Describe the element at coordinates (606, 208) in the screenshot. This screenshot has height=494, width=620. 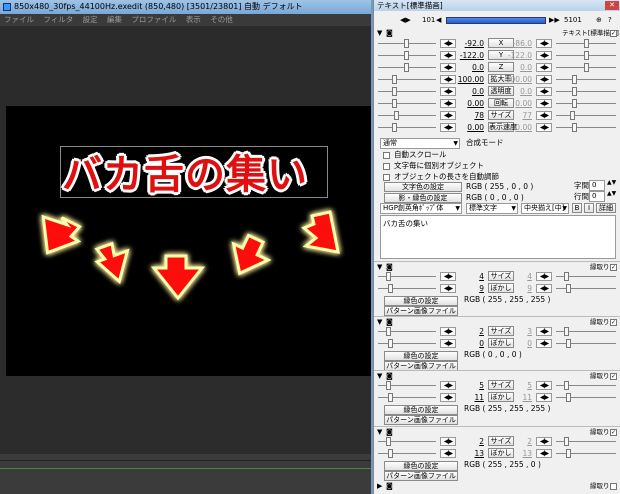
I see `detail-button: 詳細` at that location.